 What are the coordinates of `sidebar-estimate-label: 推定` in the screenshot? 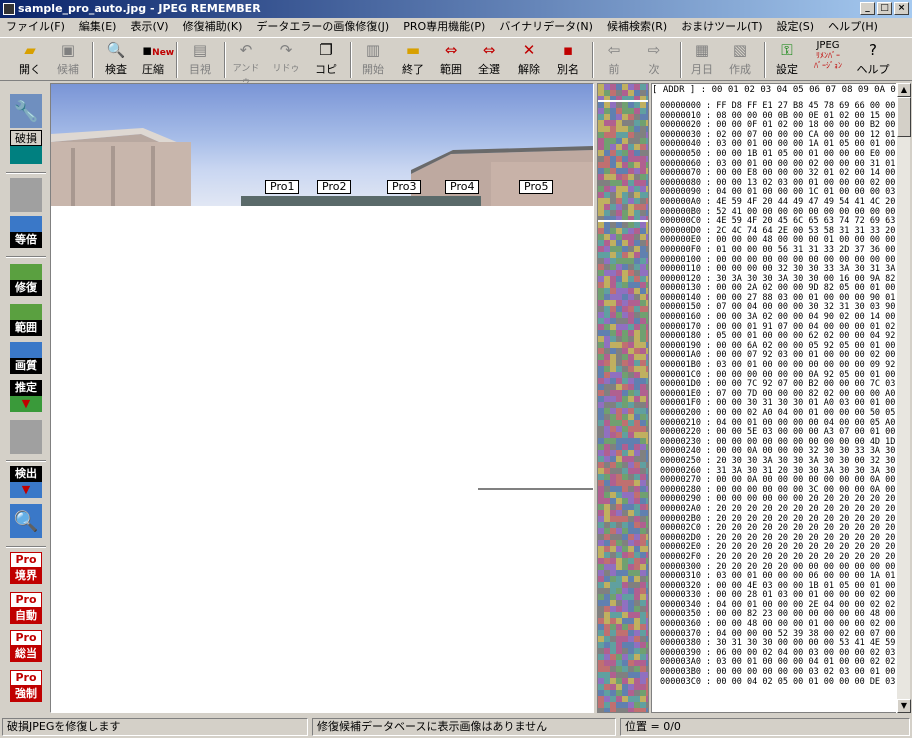 It's located at (26, 388).